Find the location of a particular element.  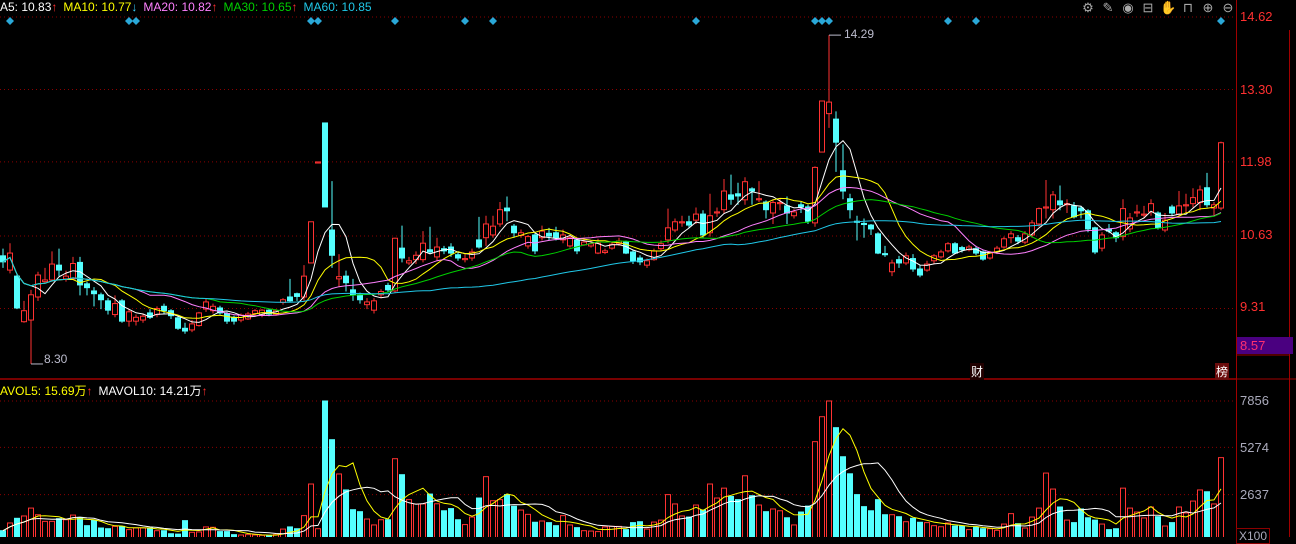

eye-icon: ◉ is located at coordinates (1128, 8).